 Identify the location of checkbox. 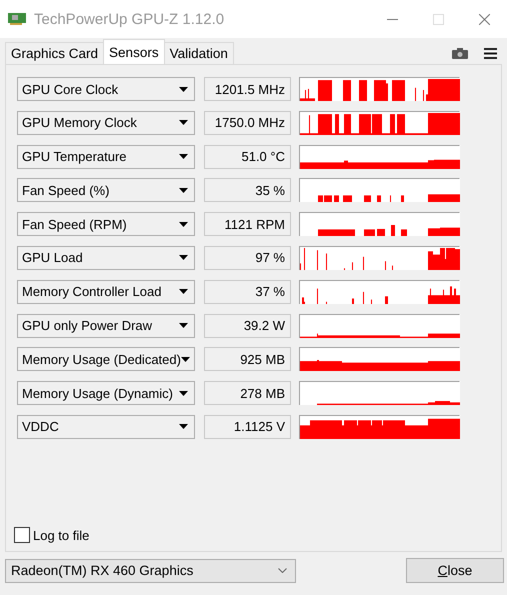
(22, 535).